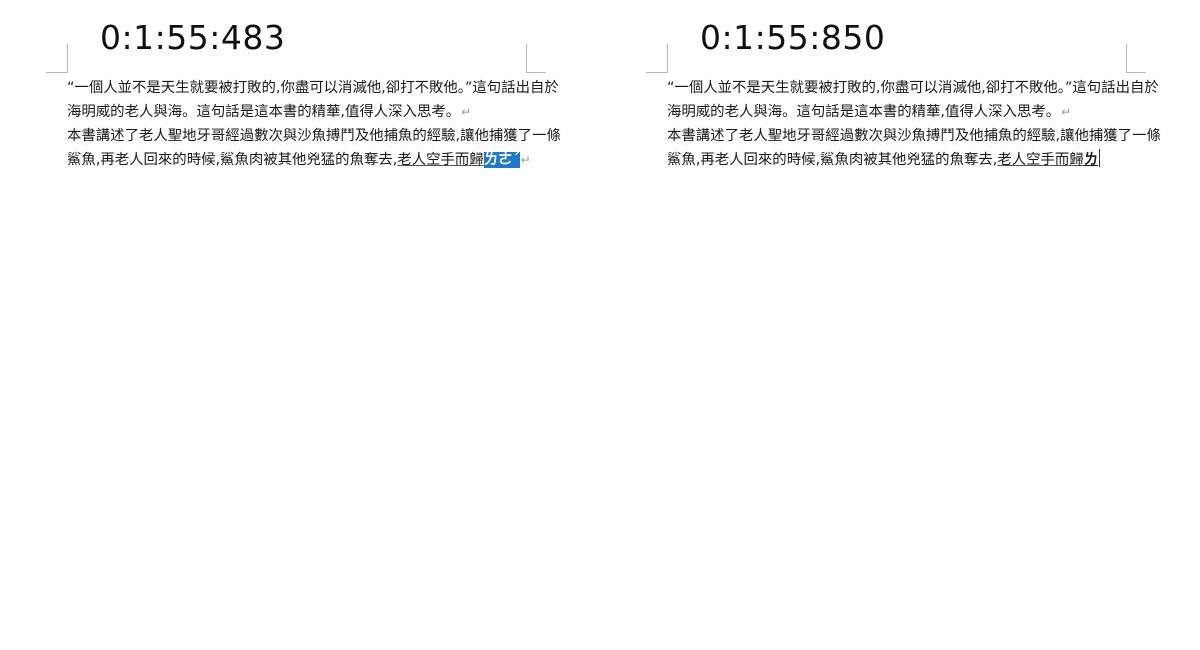  What do you see at coordinates (902, 160) in the screenshot?
I see `text-line: 鯊魚,再老人回來的時候,鯊魚肉被其他兇猛的魚奪去,老人空手而歸ㄌ` at bounding box center [902, 160].